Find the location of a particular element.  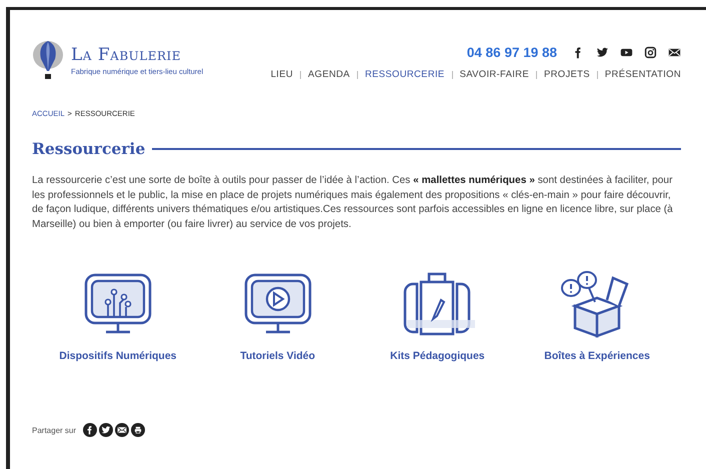

nav-link: AGENDA is located at coordinates (329, 74).